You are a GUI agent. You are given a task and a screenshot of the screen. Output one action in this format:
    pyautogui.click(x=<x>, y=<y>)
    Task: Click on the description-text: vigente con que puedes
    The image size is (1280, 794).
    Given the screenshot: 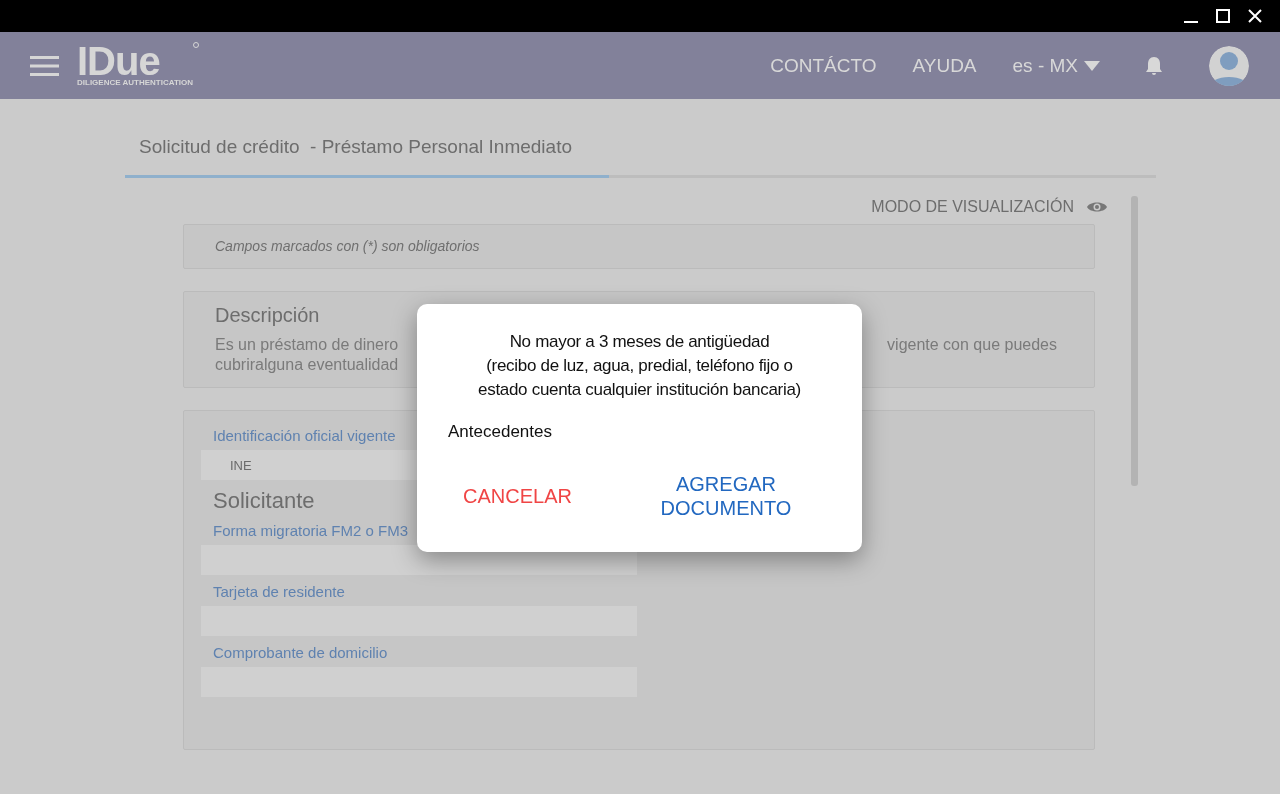 What is the action you would take?
    pyautogui.click(x=972, y=345)
    